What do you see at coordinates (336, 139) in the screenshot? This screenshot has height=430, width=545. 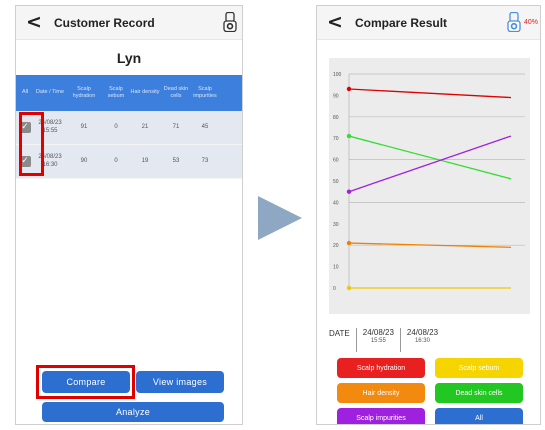 I see `y-tick-label: 70` at bounding box center [336, 139].